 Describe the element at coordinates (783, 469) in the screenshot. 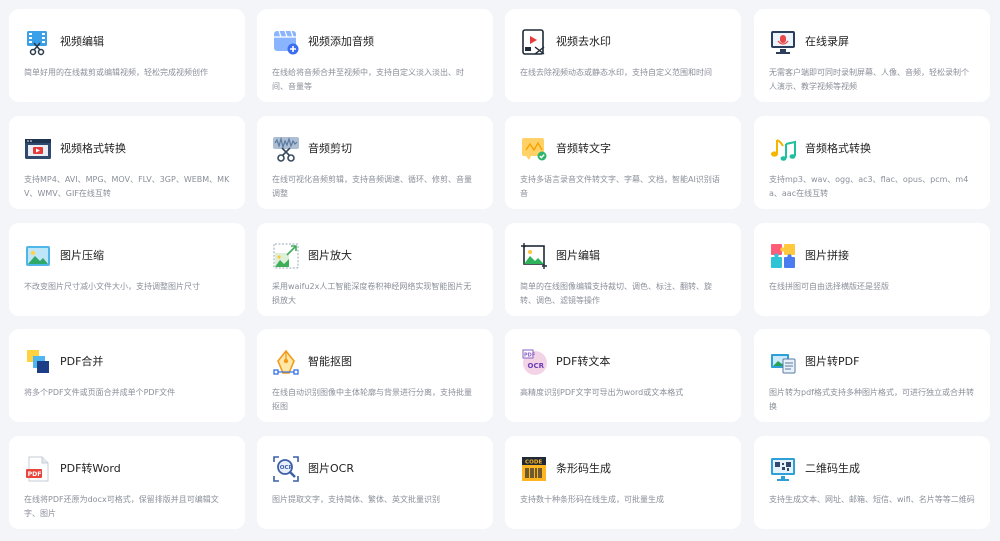

I see `qrcode-icon` at that location.